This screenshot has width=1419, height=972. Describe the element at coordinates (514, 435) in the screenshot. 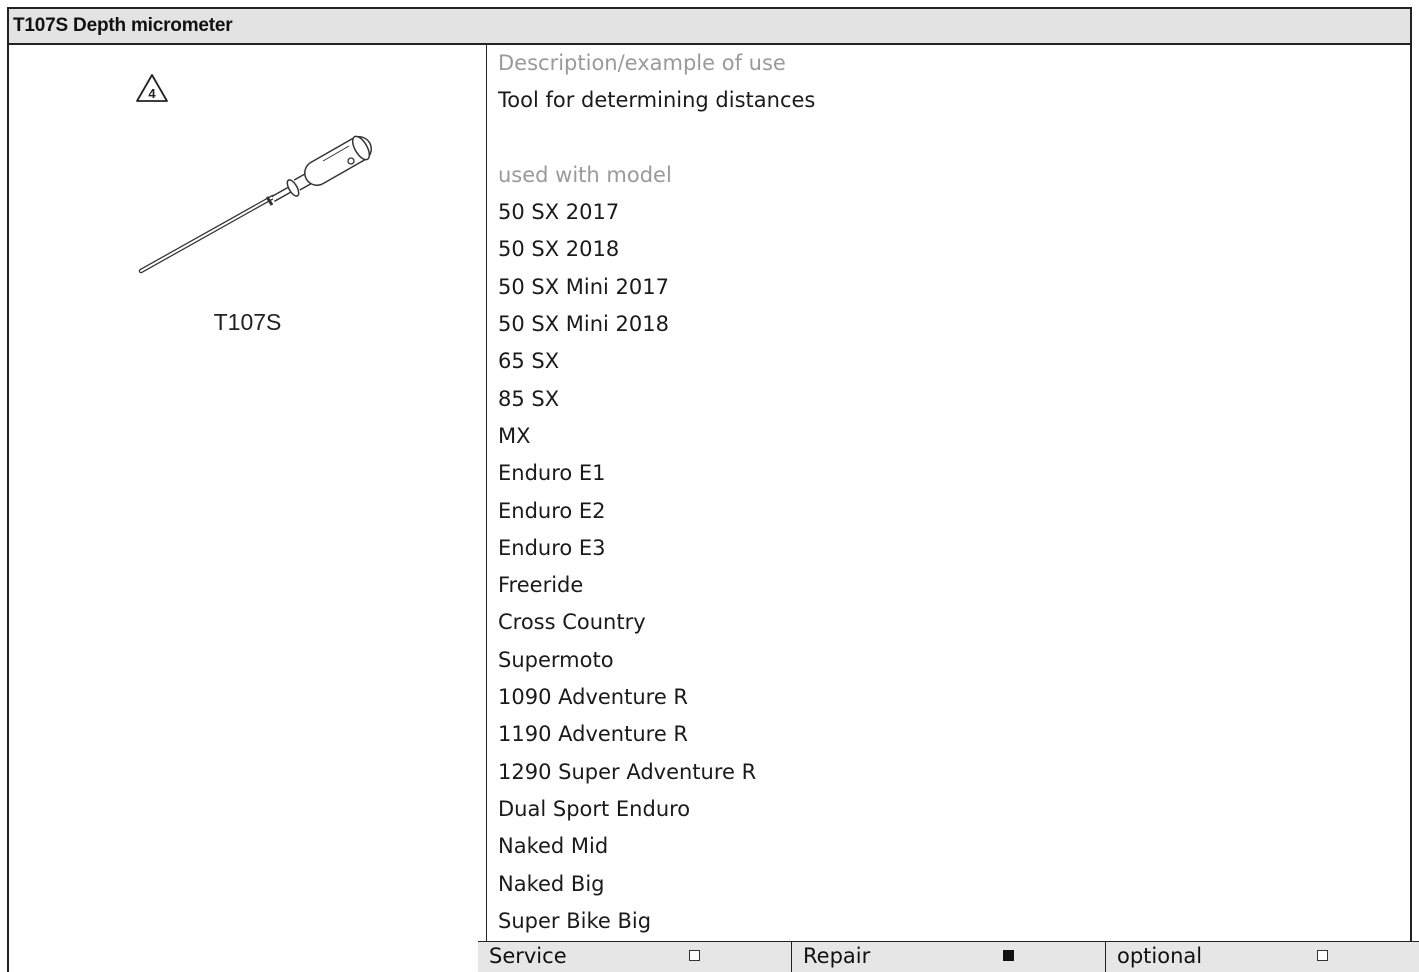

I see `model-item: MX` at that location.